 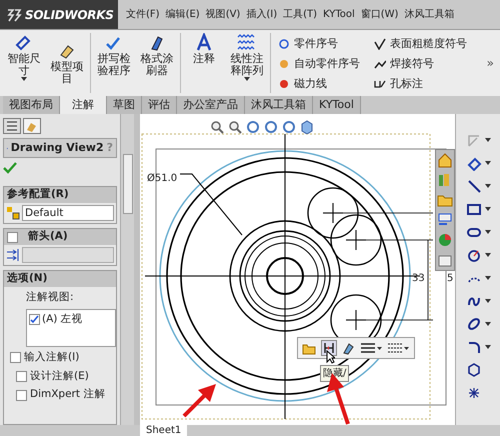 What do you see at coordinates (319, 64) in the screenshot?
I see `ribbon-button: 自动零件序号` at bounding box center [319, 64].